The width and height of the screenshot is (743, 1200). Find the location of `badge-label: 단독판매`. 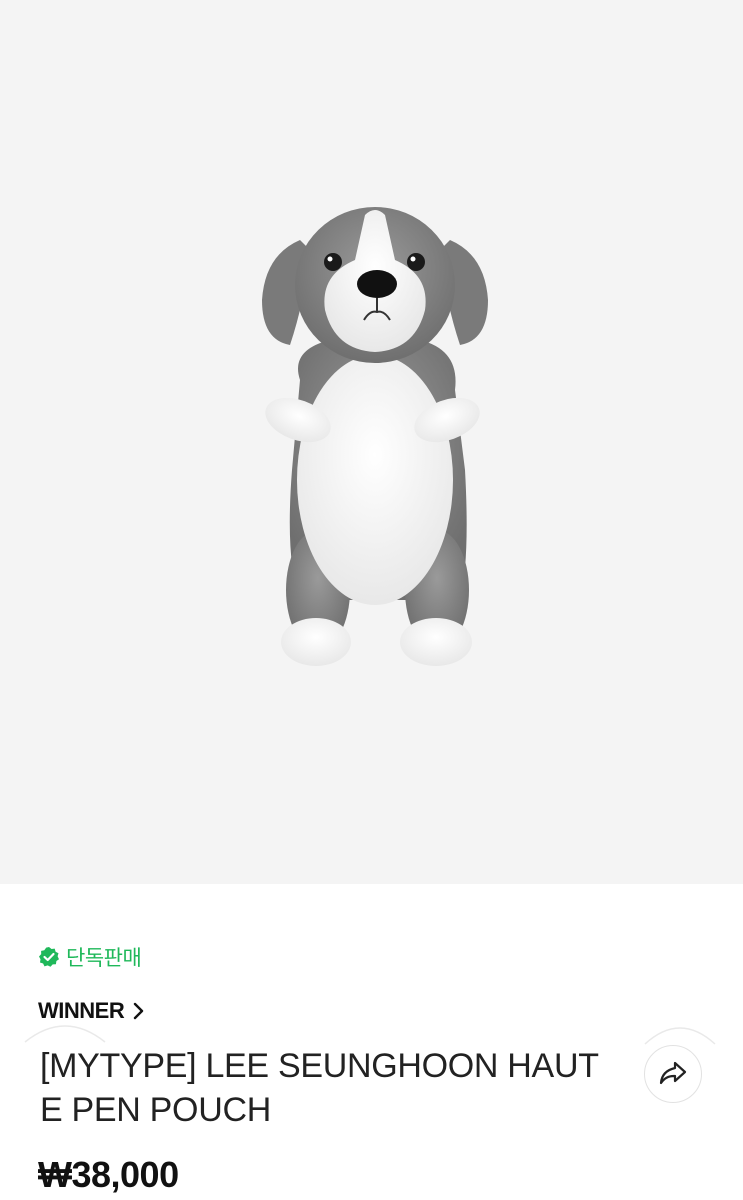

badge-label: 단독판매 is located at coordinates (104, 958).